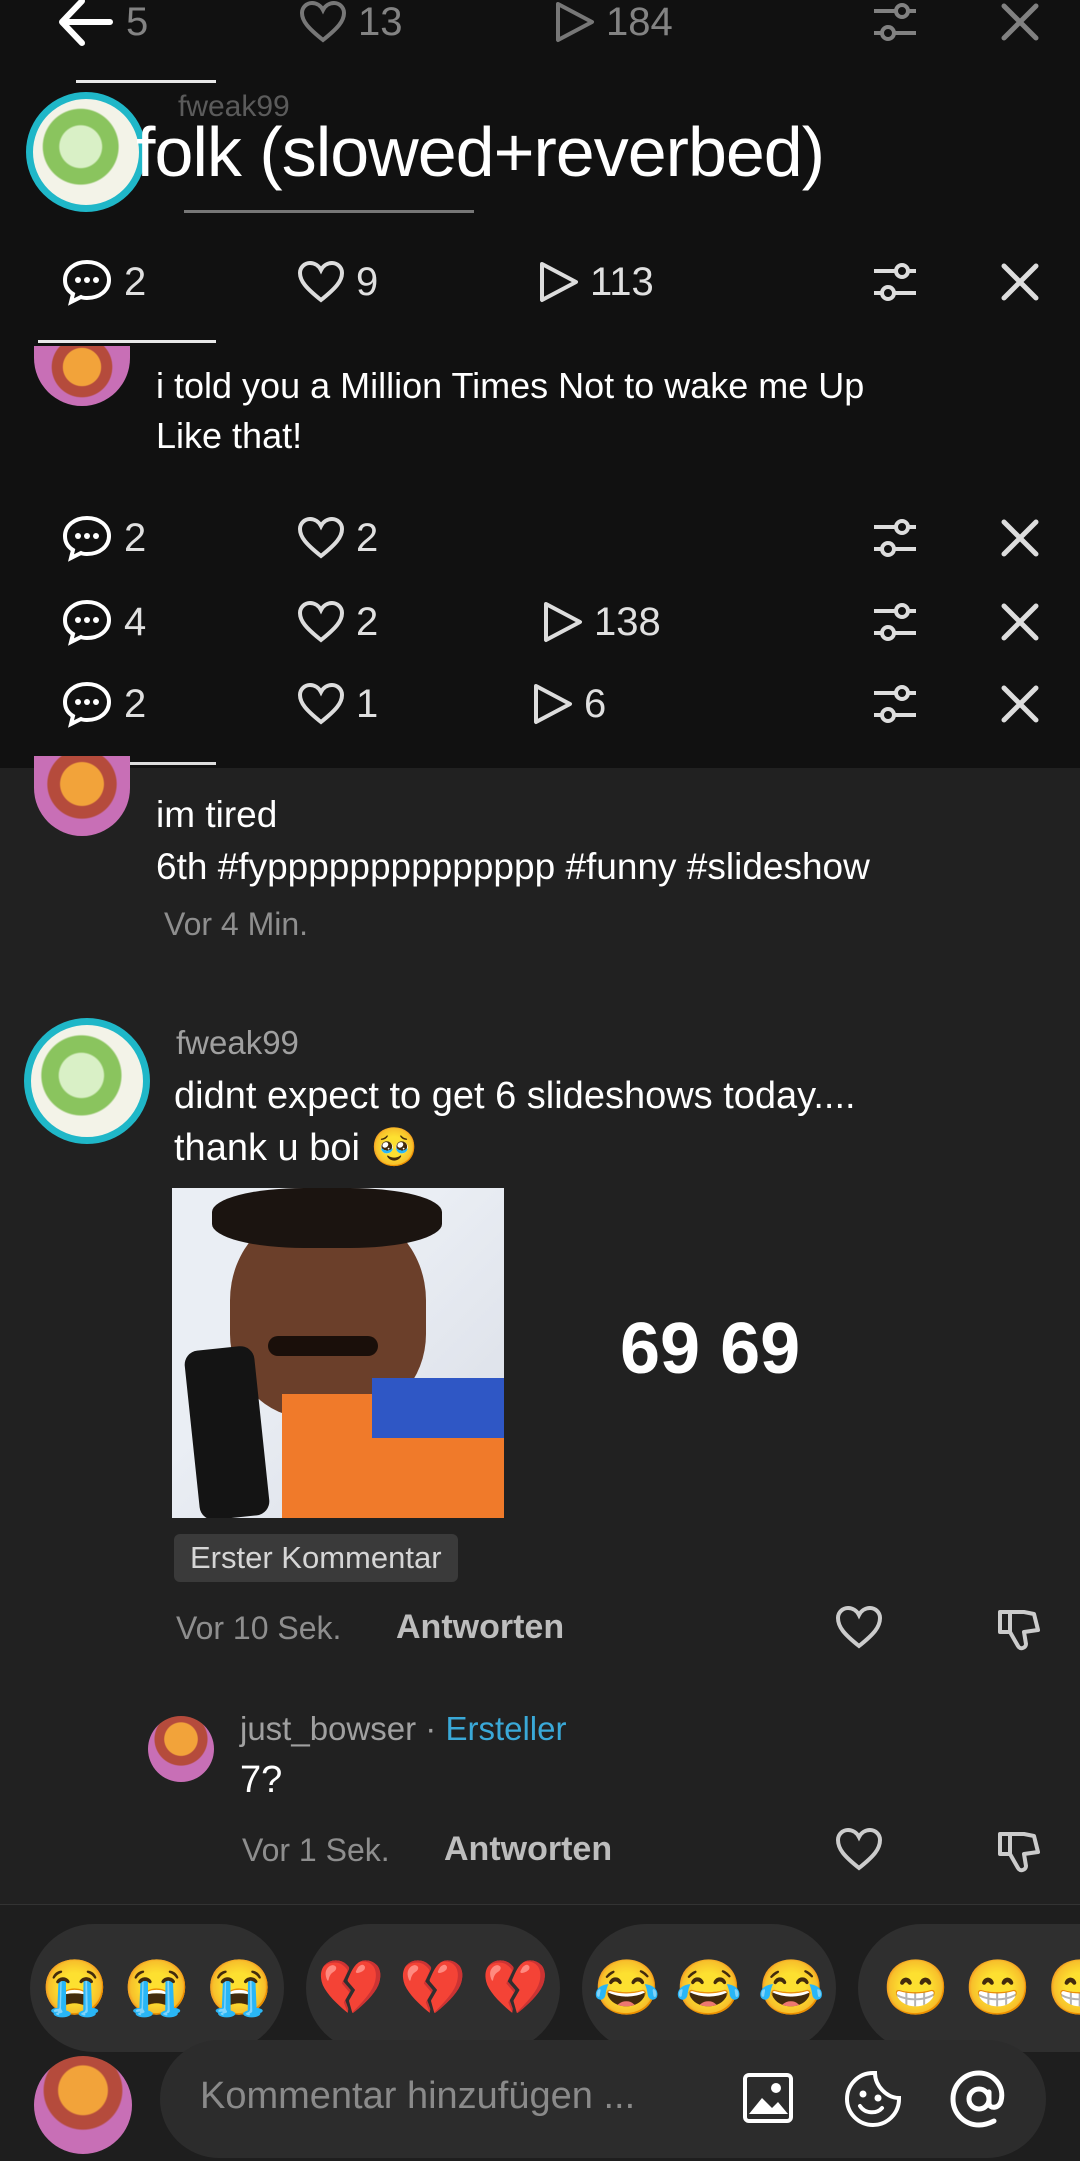  Describe the element at coordinates (87, 1081) in the screenshot. I see `commenter-avatar` at that location.